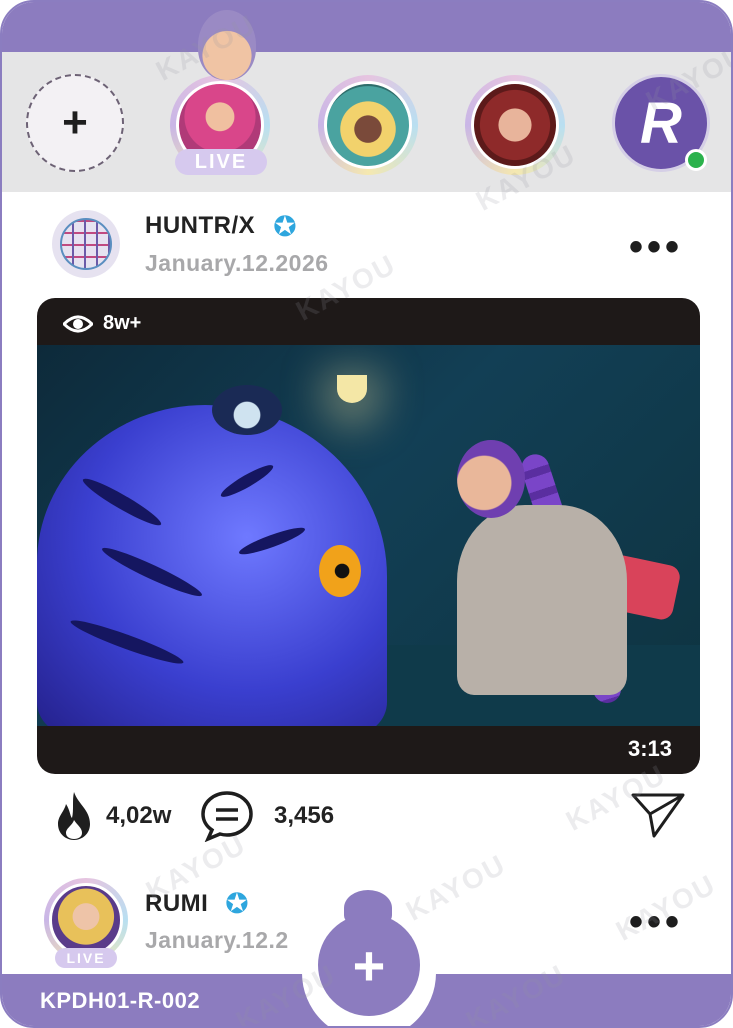 This screenshot has width=733, height=1028. Describe the element at coordinates (340, 571) in the screenshot. I see `tiger-eye` at that location.